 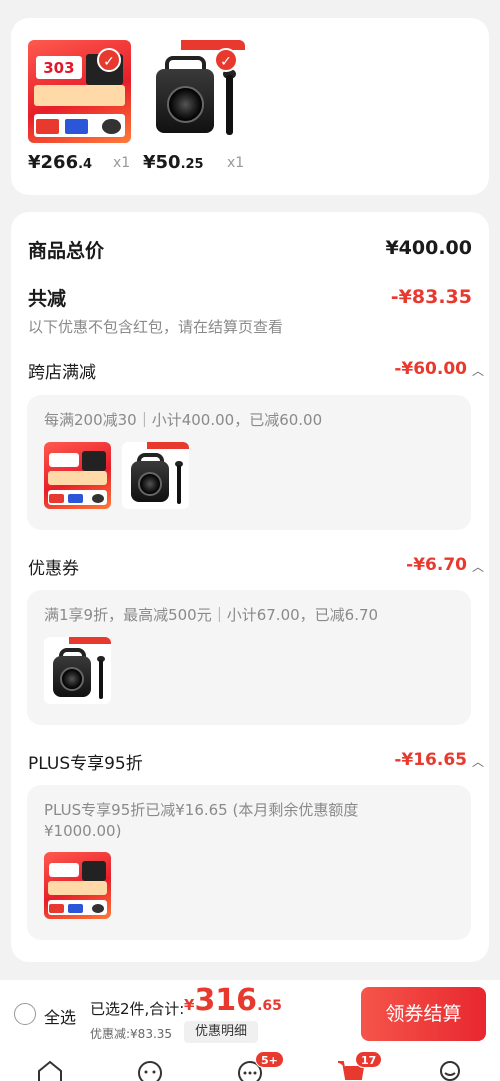 I want to click on coupon-detail: 满1享9折，最高减500元｜小计67.00，已减6.70, so click(x=211, y=615).